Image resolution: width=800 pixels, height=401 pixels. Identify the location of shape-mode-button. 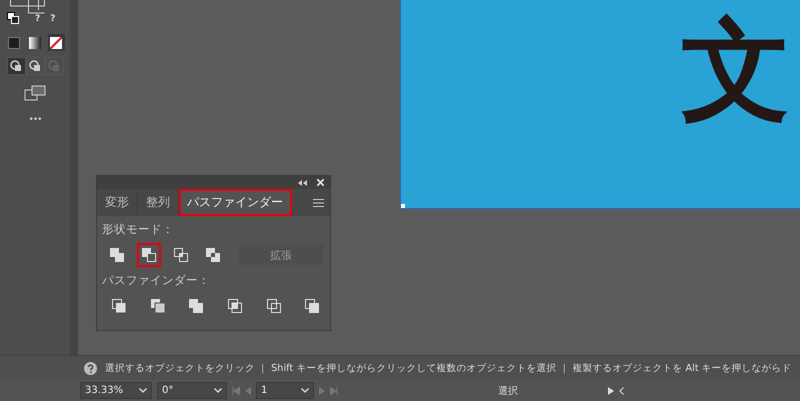
(149, 255).